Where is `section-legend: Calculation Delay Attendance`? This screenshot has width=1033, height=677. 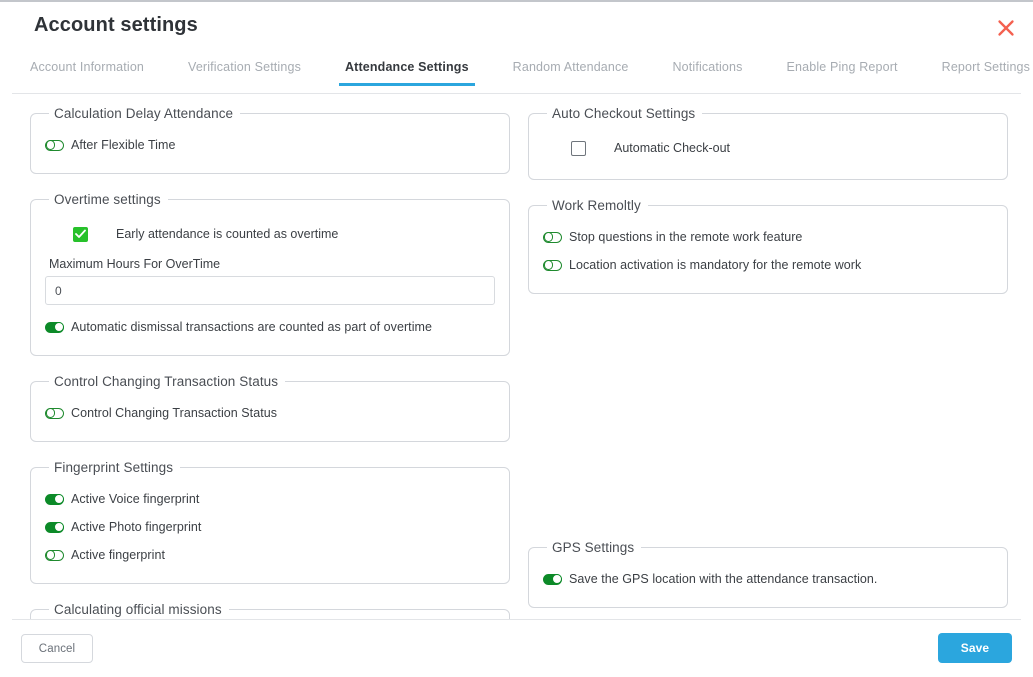 section-legend: Calculation Delay Attendance is located at coordinates (144, 113).